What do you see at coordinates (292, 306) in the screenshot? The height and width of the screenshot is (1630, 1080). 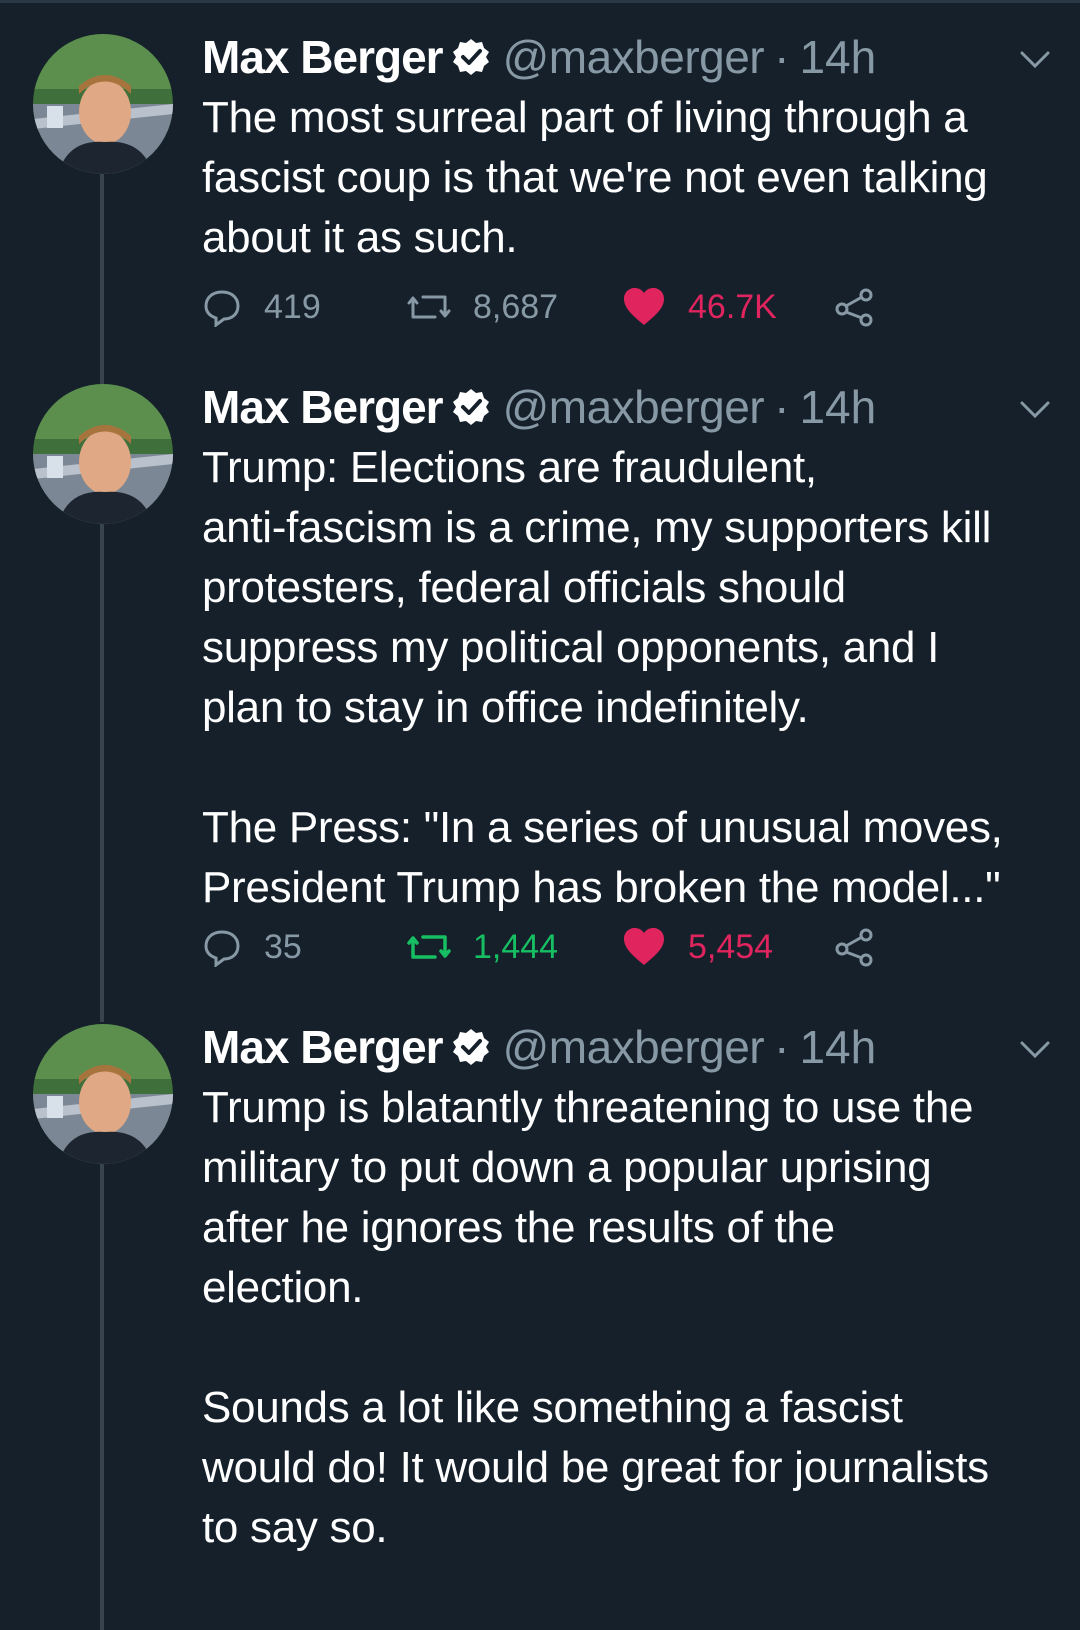 I see `reply-count: 419` at bounding box center [292, 306].